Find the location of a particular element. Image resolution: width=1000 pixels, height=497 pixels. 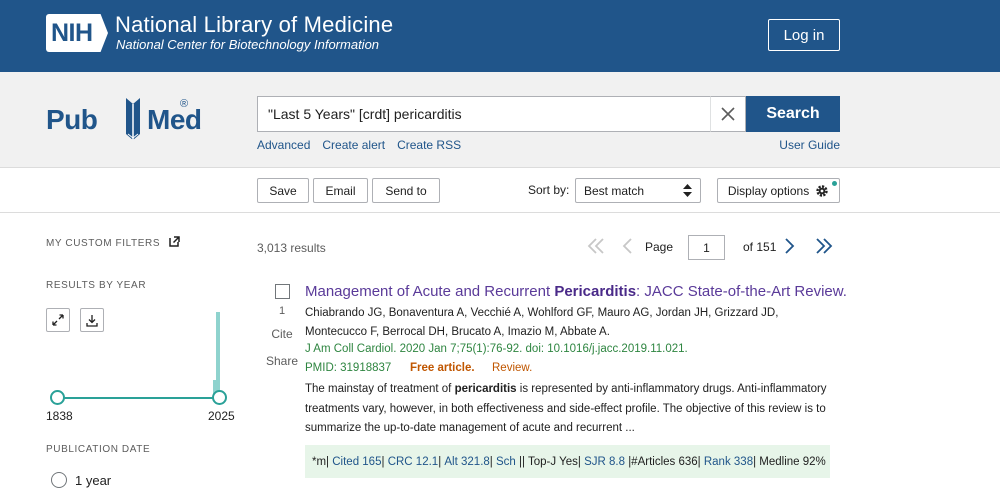

cite-button: Cite is located at coordinates (282, 334).